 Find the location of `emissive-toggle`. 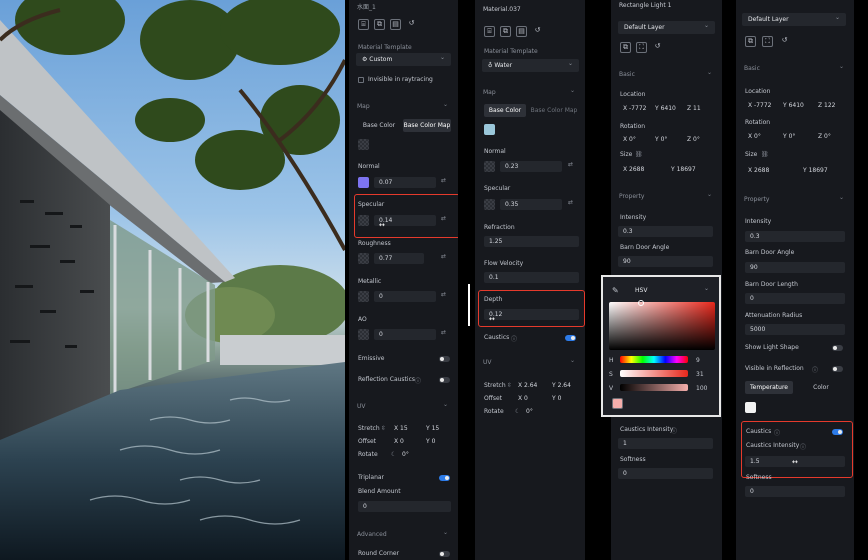

emissive-toggle is located at coordinates (444, 359).